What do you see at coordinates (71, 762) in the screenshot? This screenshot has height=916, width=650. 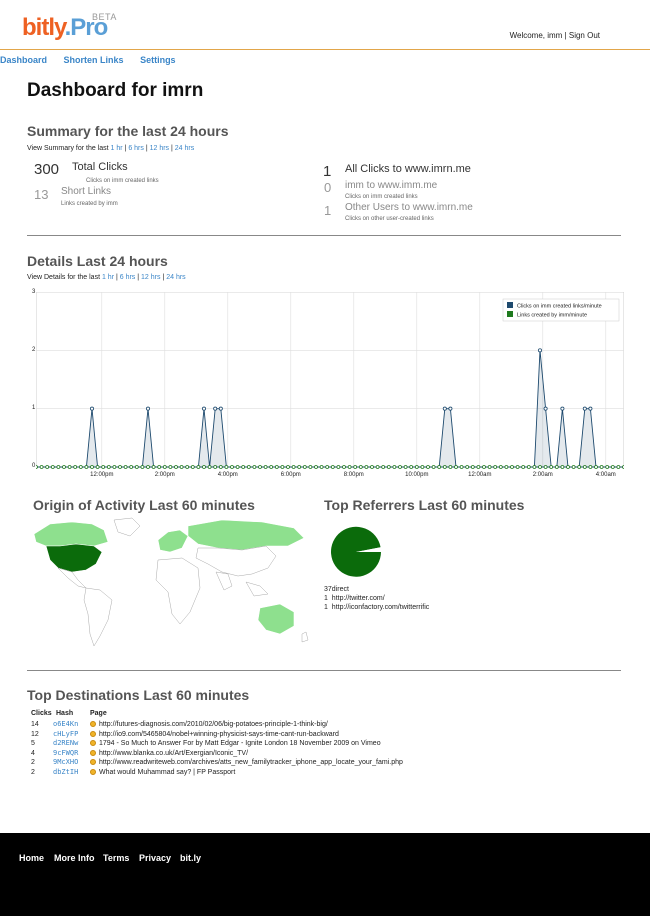 I see `row-hash-link: 9McXHO` at bounding box center [71, 762].